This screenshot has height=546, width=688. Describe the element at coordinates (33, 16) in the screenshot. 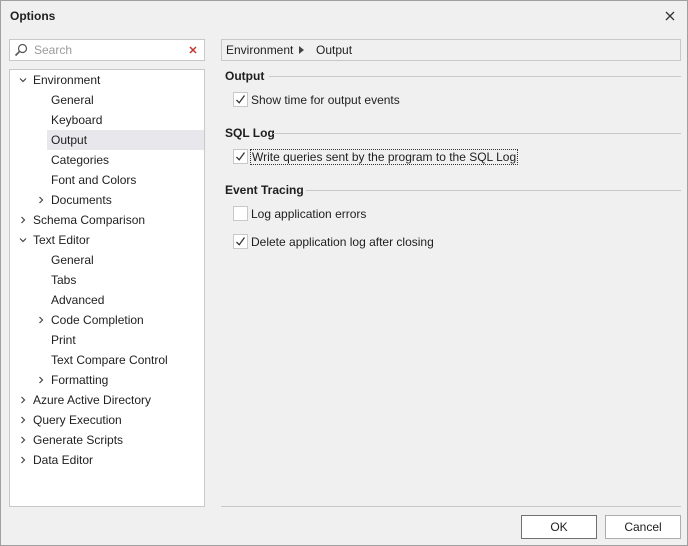

I see `dialog-title: Options` at that location.